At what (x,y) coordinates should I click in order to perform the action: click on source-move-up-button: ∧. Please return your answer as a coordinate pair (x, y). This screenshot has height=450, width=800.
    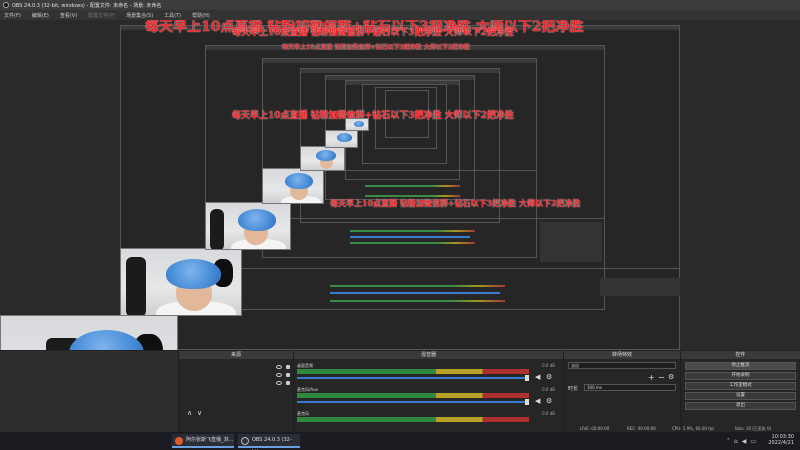
    Looking at the image, I should click on (189, 413).